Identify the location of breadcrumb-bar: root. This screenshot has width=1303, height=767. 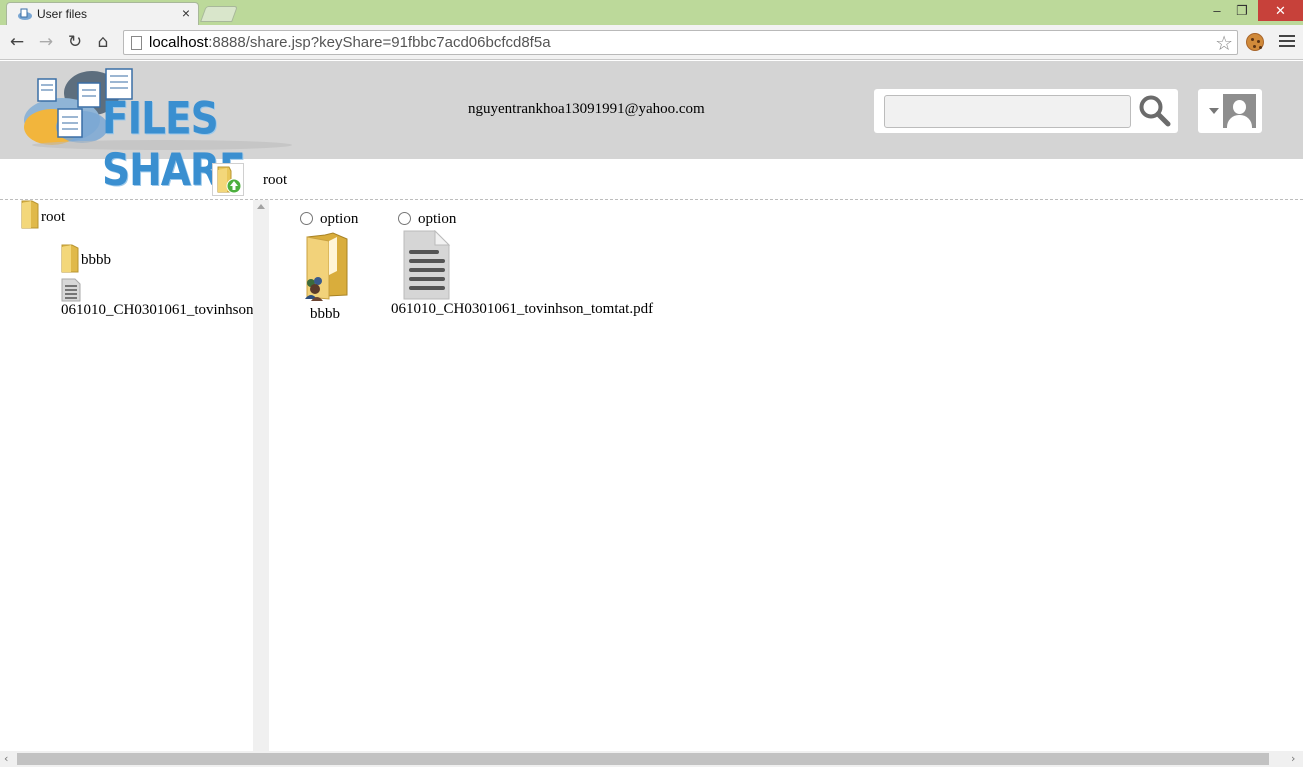
(651, 179).